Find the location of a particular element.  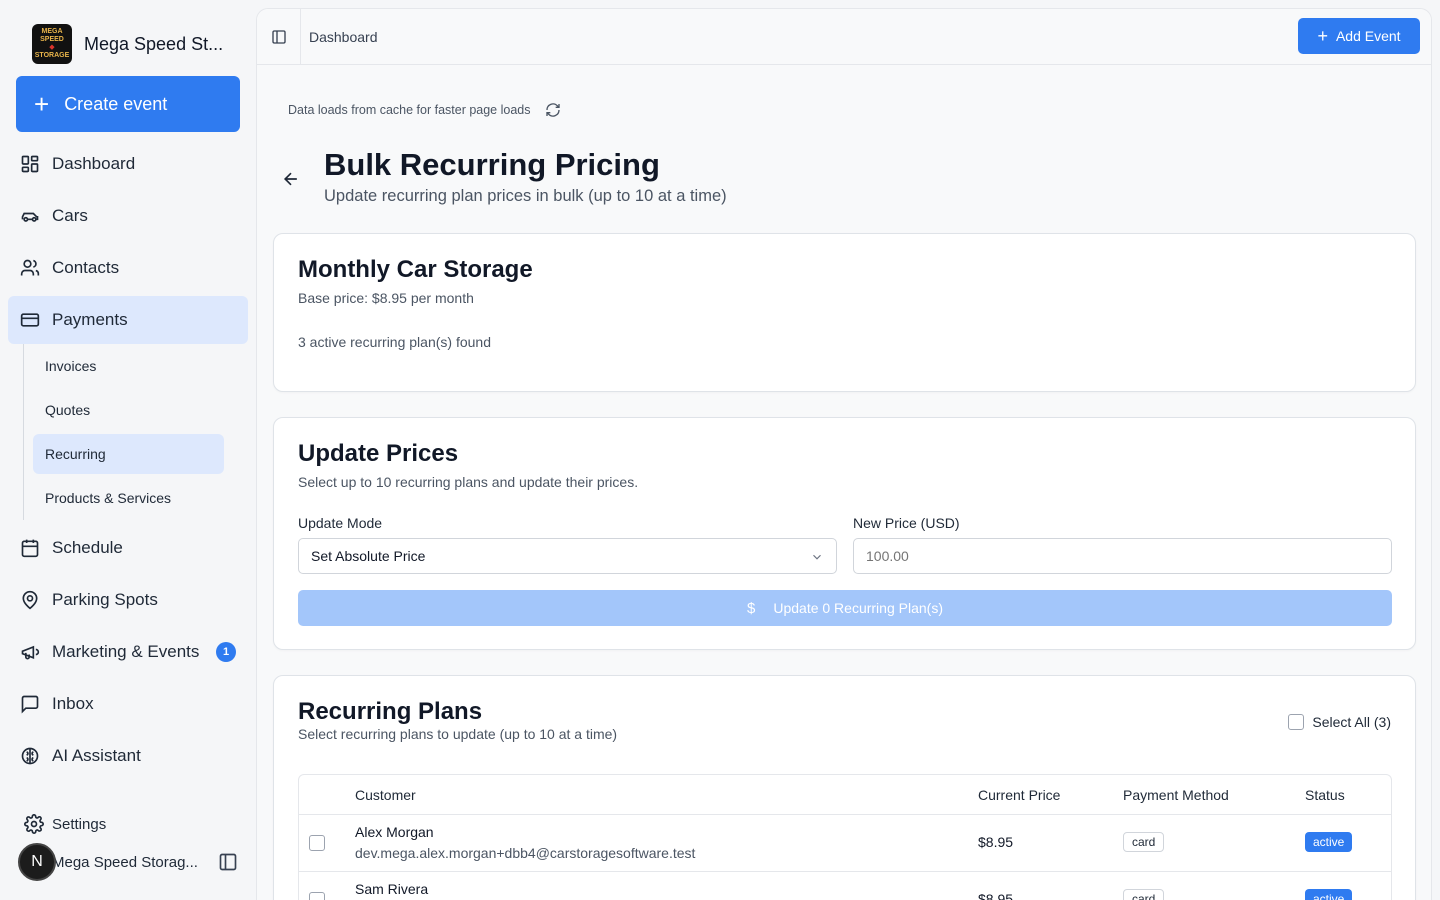

update-mode-select: Set Absolute Price is located at coordinates (567, 556).